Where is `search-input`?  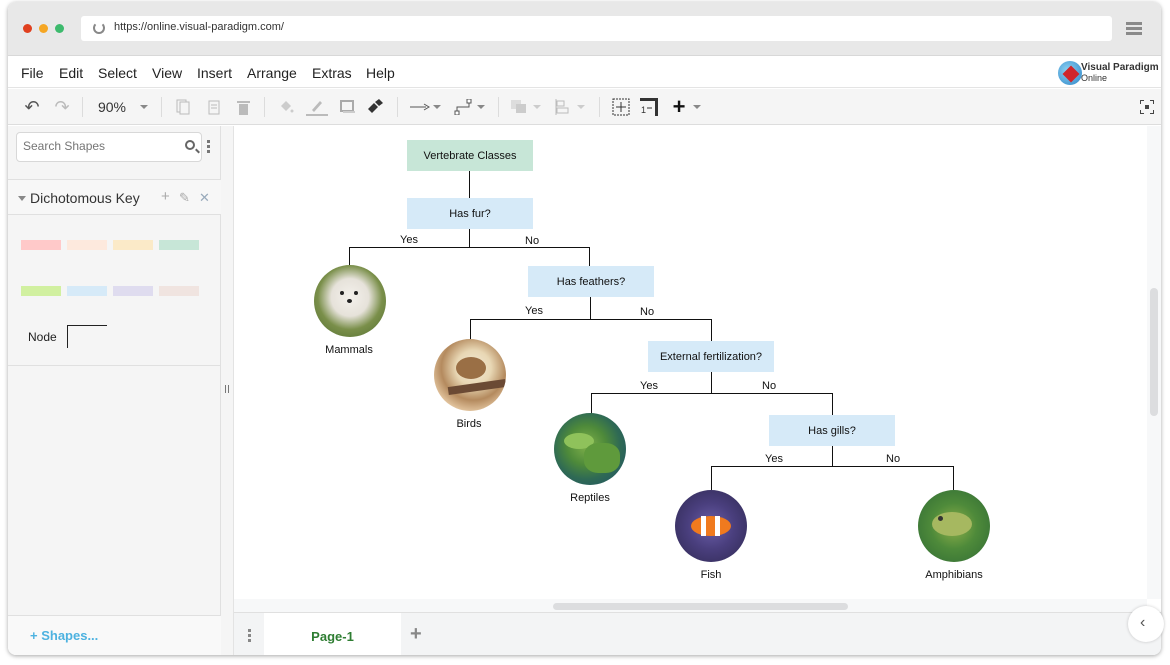 search-input is located at coordinates (98, 146).